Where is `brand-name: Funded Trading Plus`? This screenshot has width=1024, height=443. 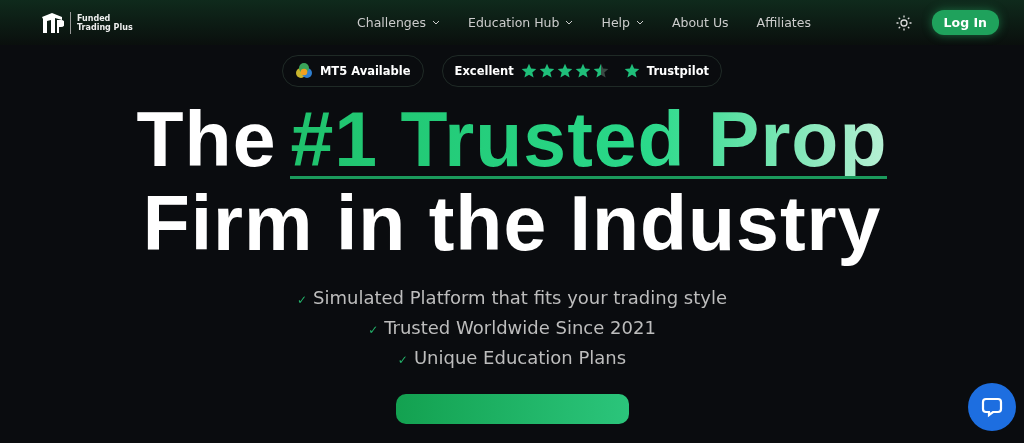
brand-name: Funded Trading Plus is located at coordinates (105, 22).